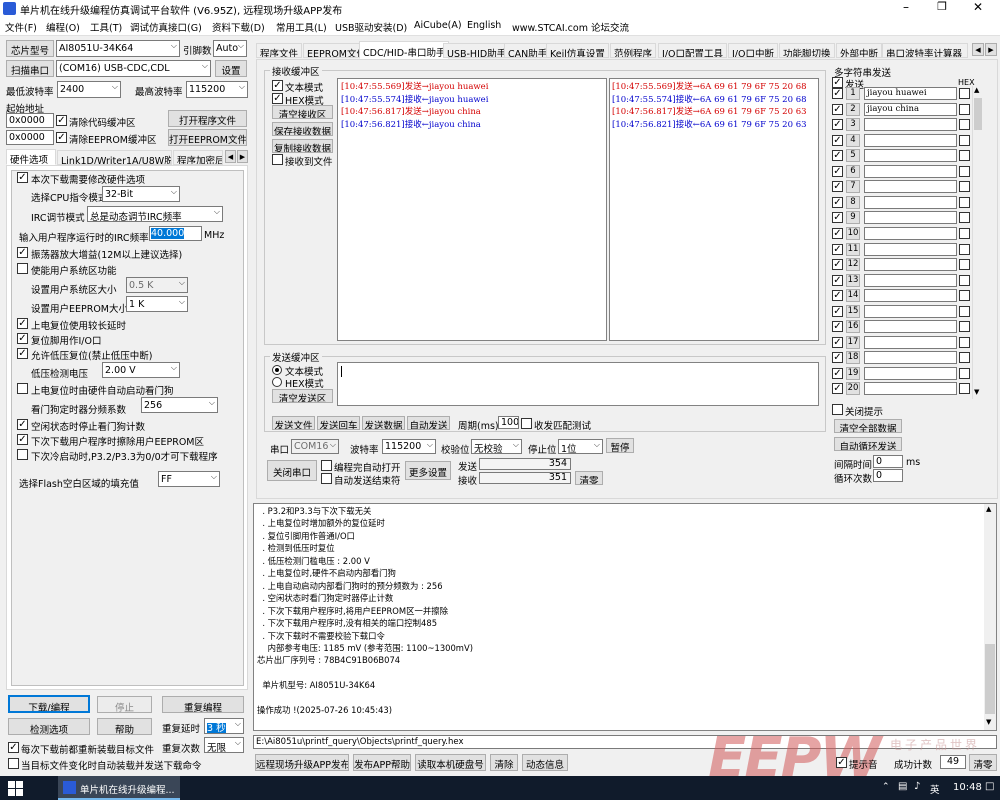 This screenshot has height=800, width=1000. I want to click on scroll-up-icon: ▲, so click(976, 90).